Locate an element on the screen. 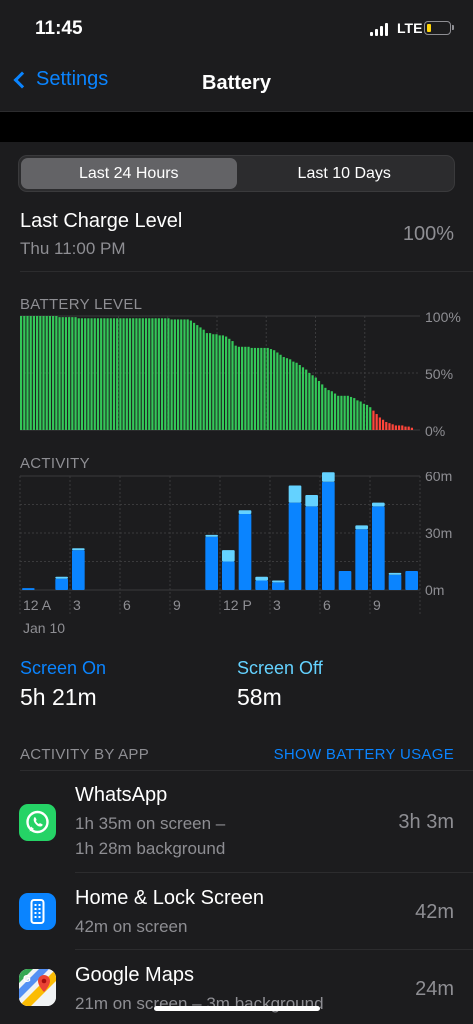 This screenshot has height=1024, width=473. whatsapp-icon is located at coordinates (37, 822).